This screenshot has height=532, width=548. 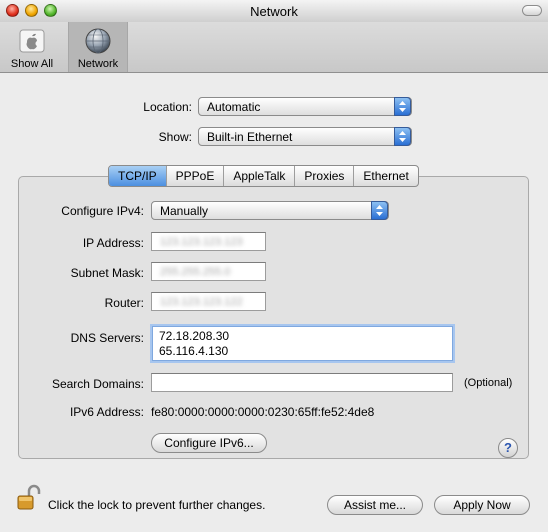 What do you see at coordinates (201, 242) in the screenshot?
I see `ip-address-value: 123.123.123.123` at bounding box center [201, 242].